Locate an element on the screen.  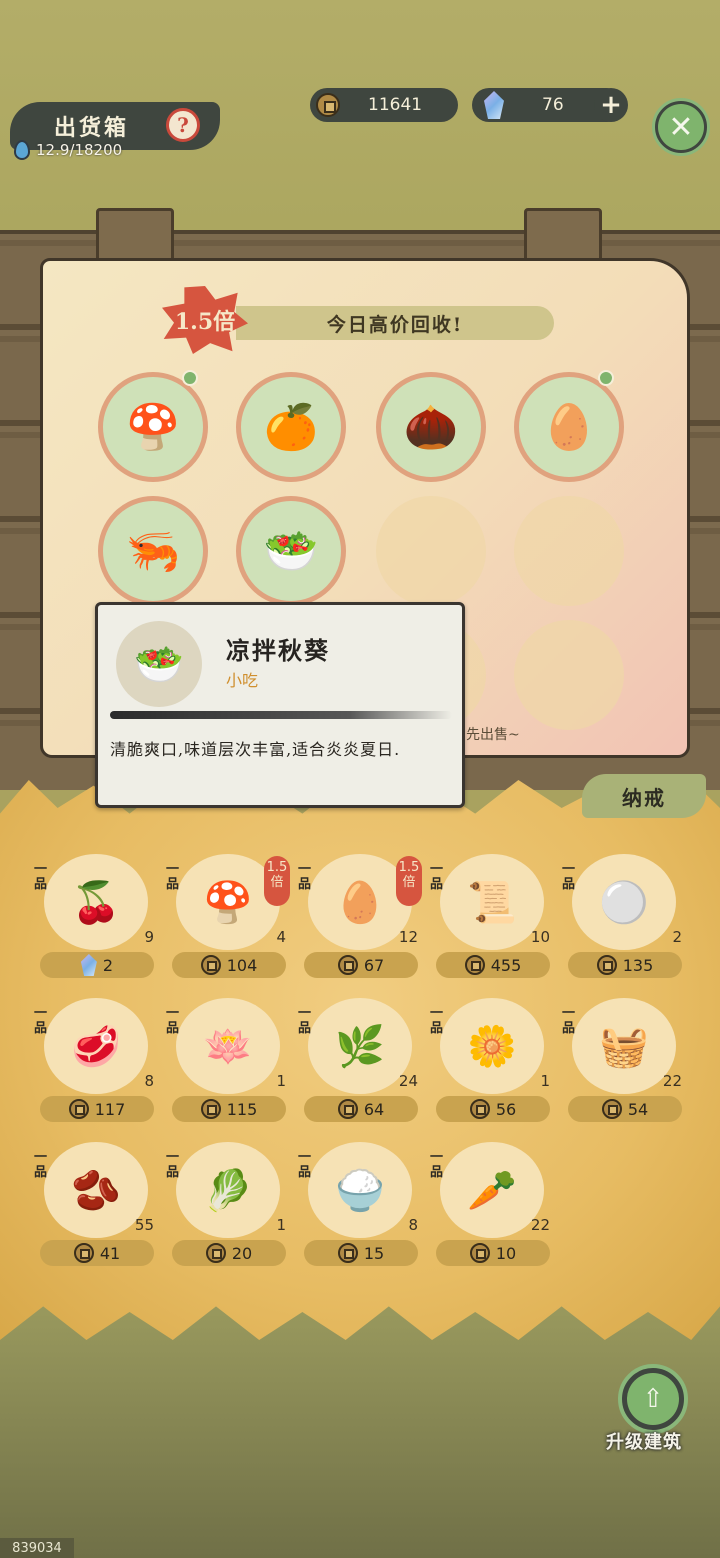
eggs-on-leaf-icon: 🥚 is located at coordinates (569, 427).